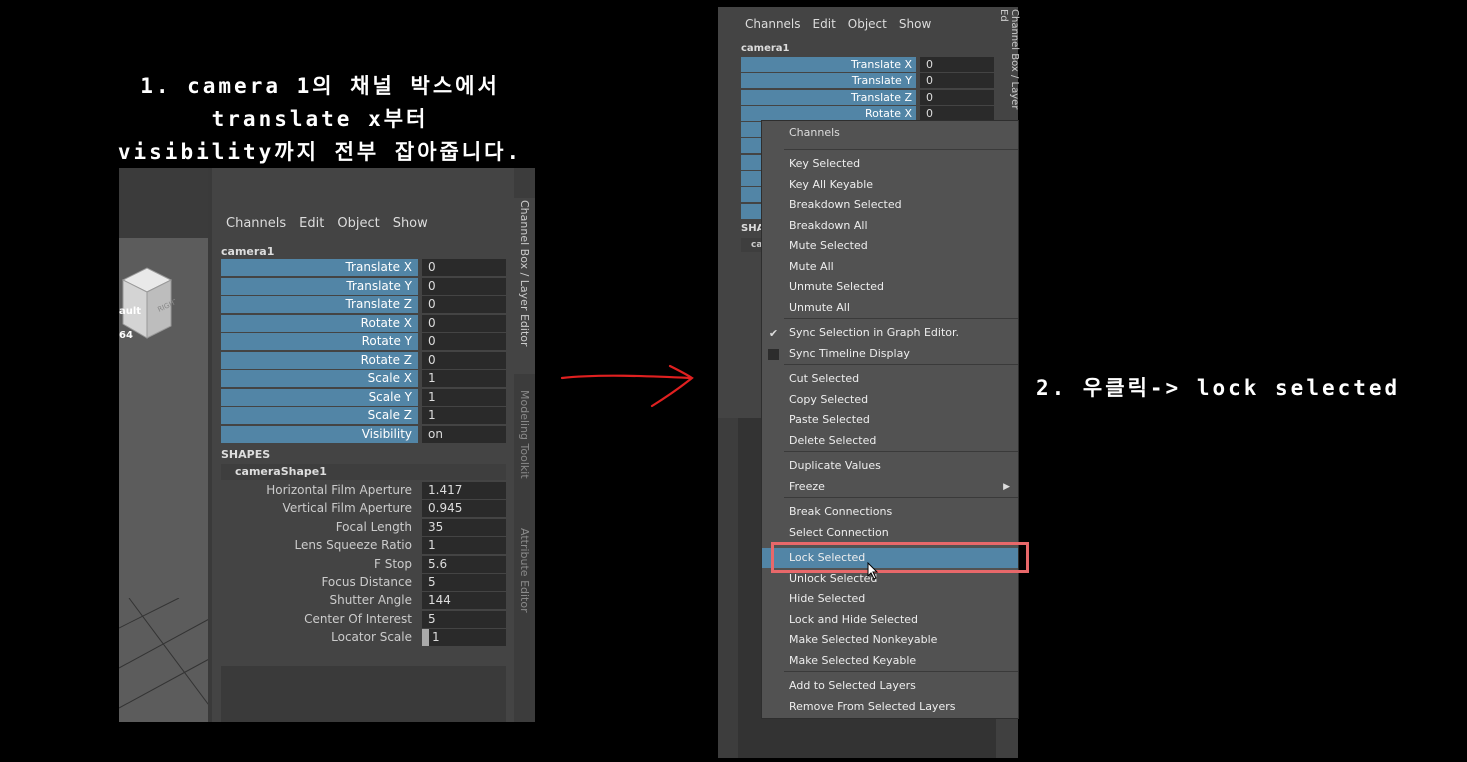  I want to click on channel-row-visibility: Visibility on, so click(363, 434).